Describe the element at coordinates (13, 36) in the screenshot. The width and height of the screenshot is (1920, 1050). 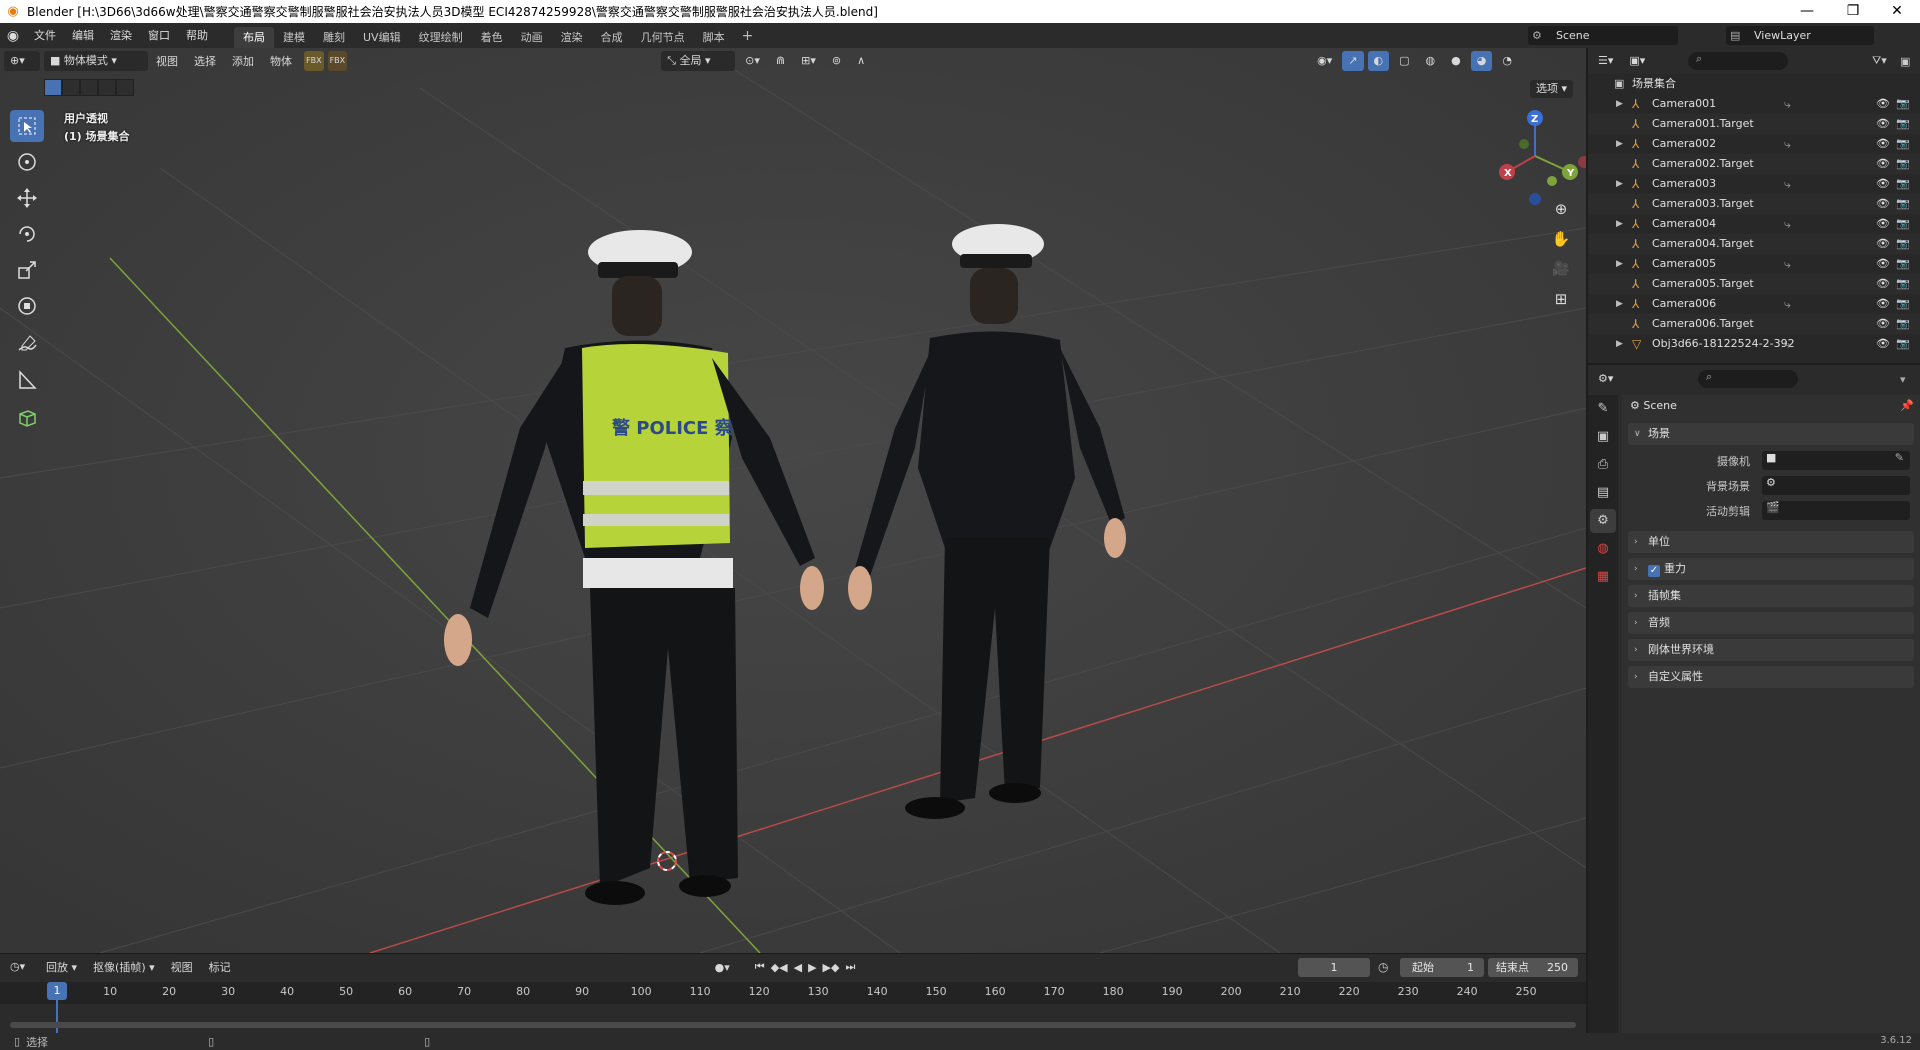
I see `blender-menu-icon: ◉` at that location.